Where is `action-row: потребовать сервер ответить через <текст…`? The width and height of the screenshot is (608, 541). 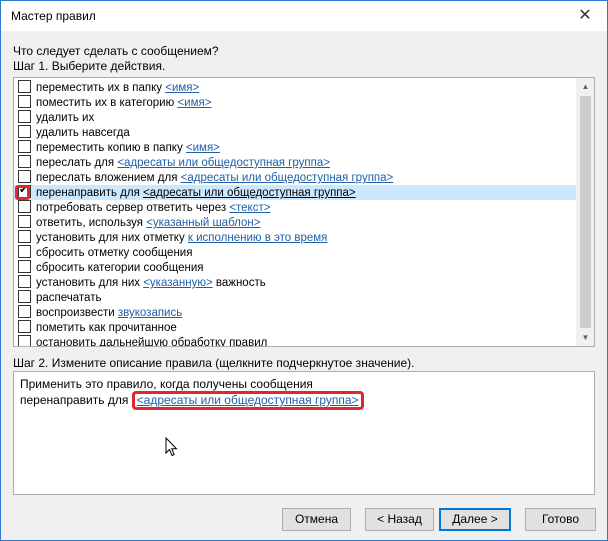 action-row: потребовать сервер ответить через <текст… is located at coordinates (295, 207).